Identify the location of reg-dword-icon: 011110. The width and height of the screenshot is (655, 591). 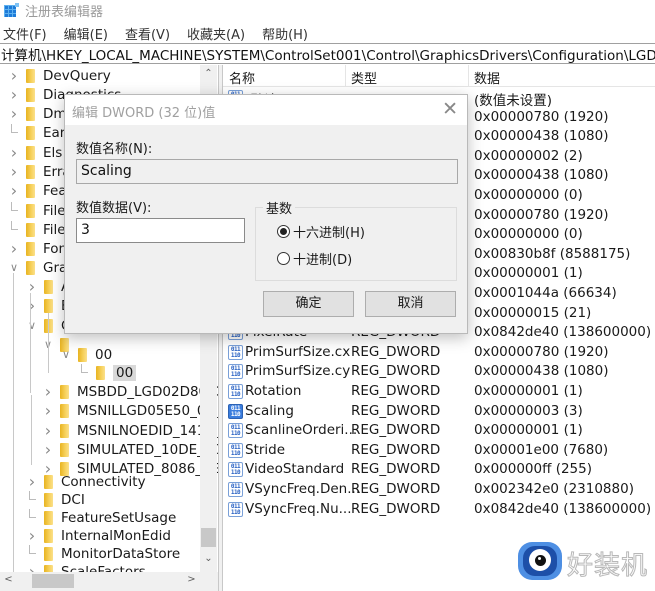
(235, 489).